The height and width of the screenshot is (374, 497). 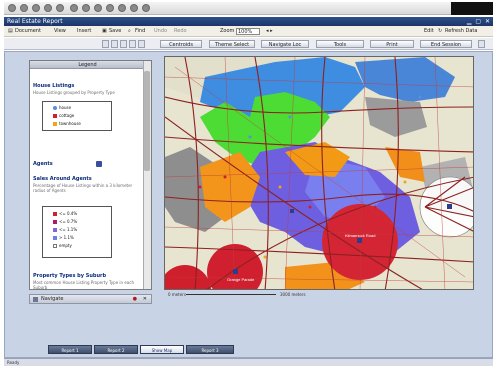 I want to click on menu-insert: Insert, so click(x=84, y=31).